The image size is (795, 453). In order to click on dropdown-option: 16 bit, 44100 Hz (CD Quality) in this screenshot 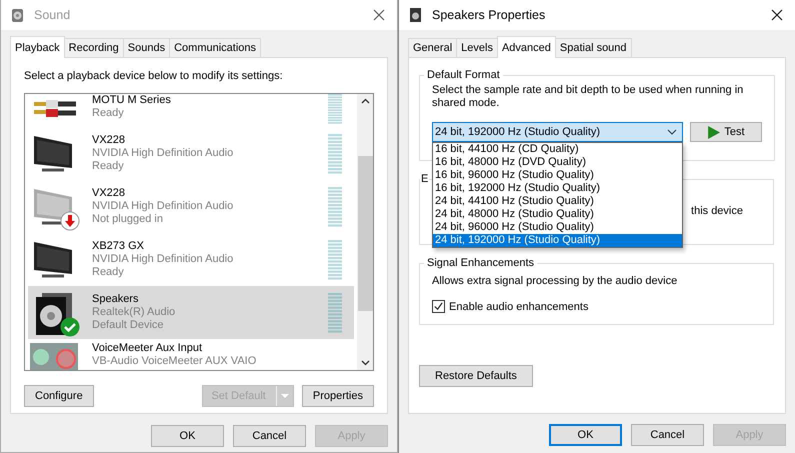, I will do `click(557, 149)`.